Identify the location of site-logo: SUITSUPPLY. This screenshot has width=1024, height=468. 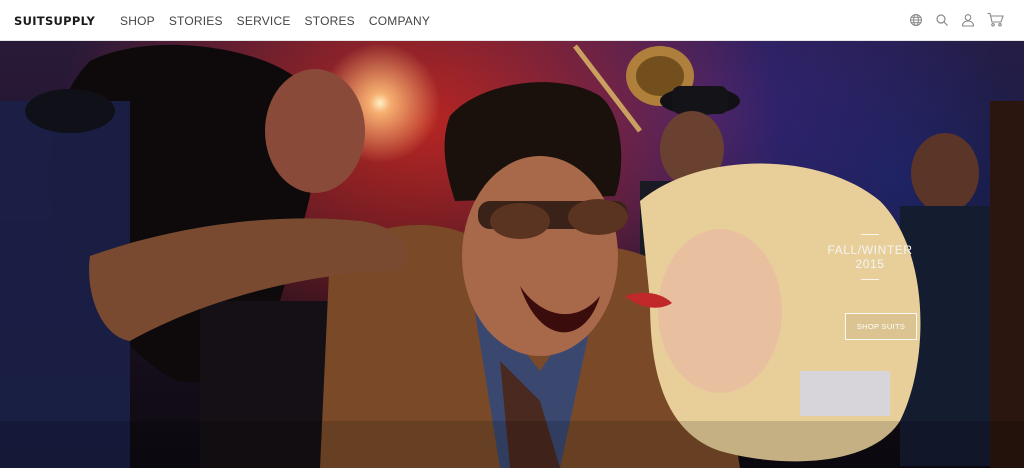
(54, 21).